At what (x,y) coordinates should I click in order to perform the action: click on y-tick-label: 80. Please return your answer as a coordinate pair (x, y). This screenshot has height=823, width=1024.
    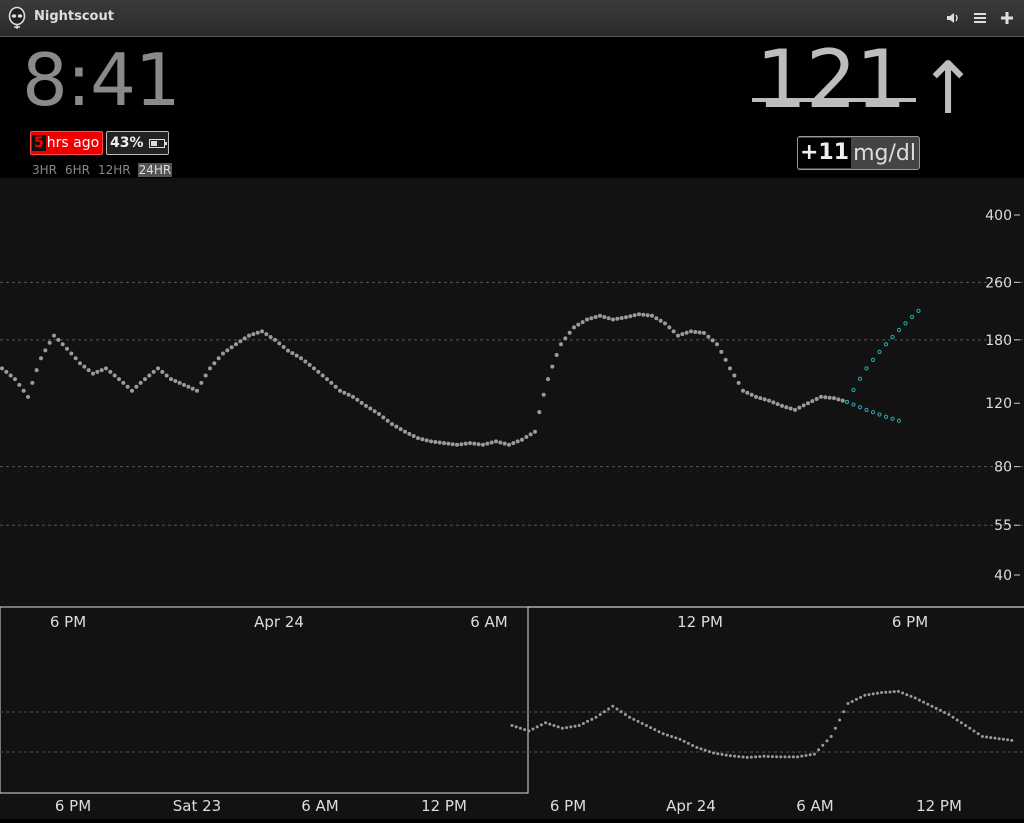
    Looking at the image, I should click on (1003, 468).